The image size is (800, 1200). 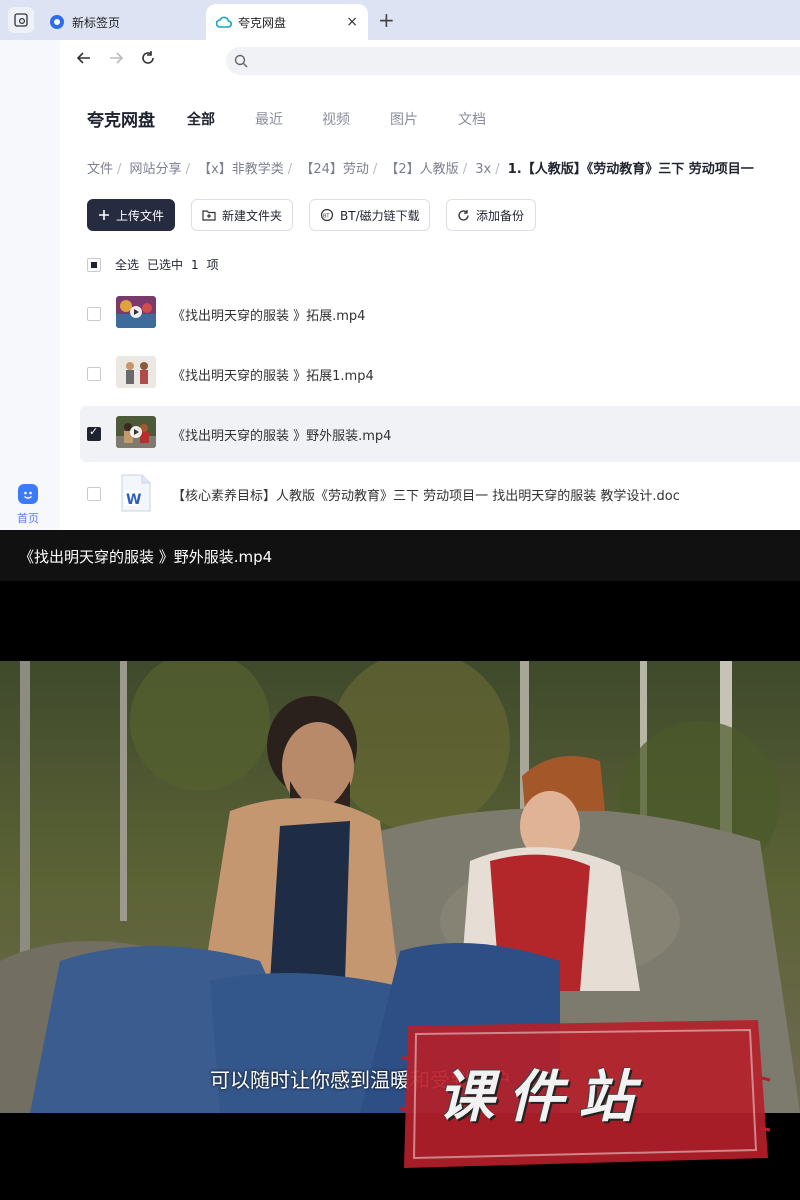 I want to click on select-all-row: 全选 已选中 1 项, so click(x=153, y=264).